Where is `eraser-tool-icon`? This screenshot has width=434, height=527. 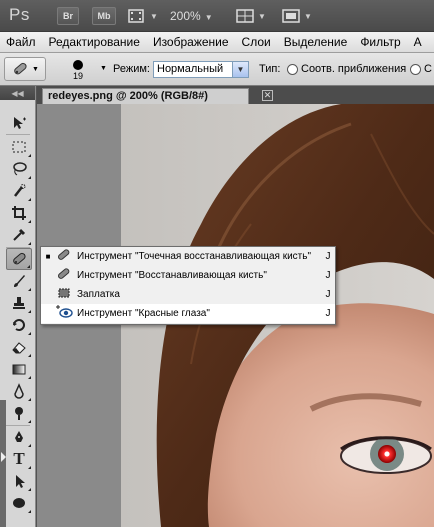 eraser-tool-icon is located at coordinates (19, 347).